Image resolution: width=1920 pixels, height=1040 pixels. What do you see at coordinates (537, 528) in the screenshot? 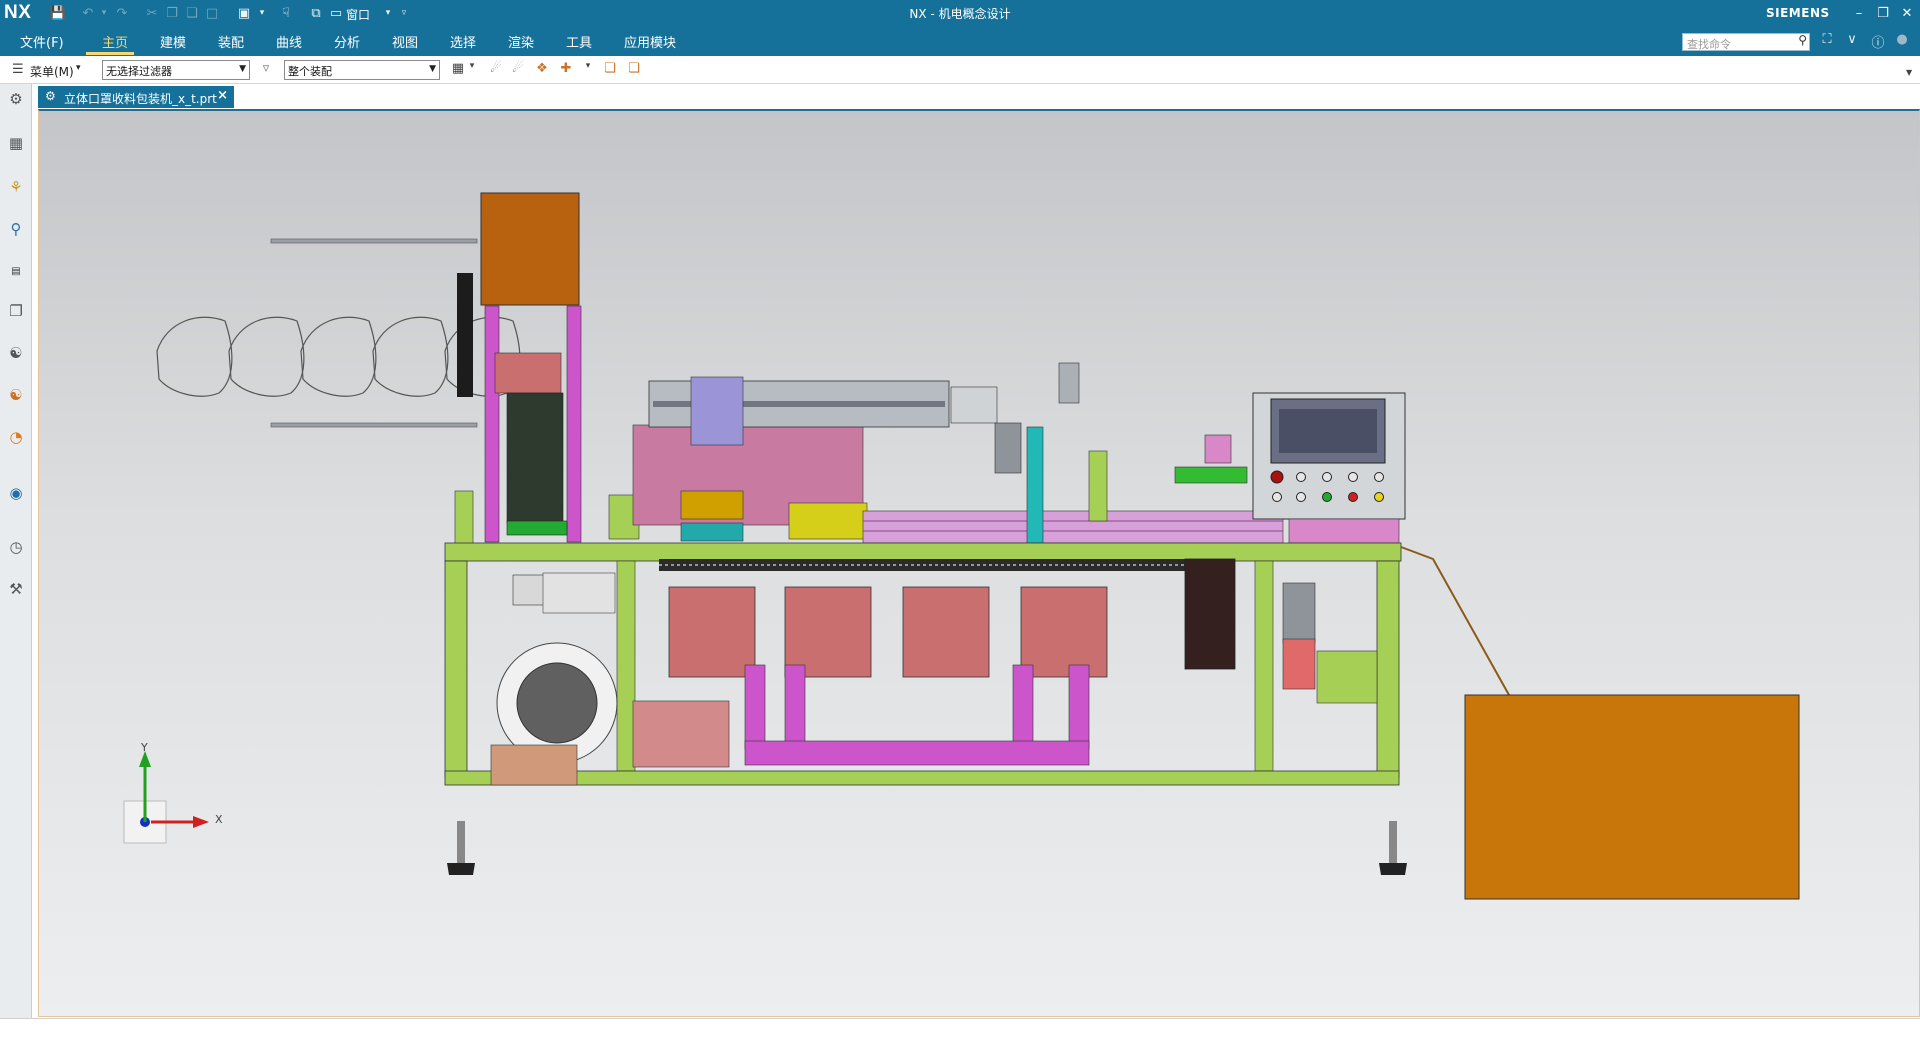
I see `stacker-green-base` at bounding box center [537, 528].